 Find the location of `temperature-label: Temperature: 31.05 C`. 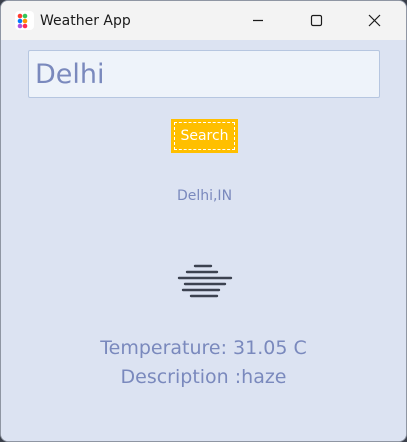

temperature-label: Temperature: 31.05 C is located at coordinates (203, 348).